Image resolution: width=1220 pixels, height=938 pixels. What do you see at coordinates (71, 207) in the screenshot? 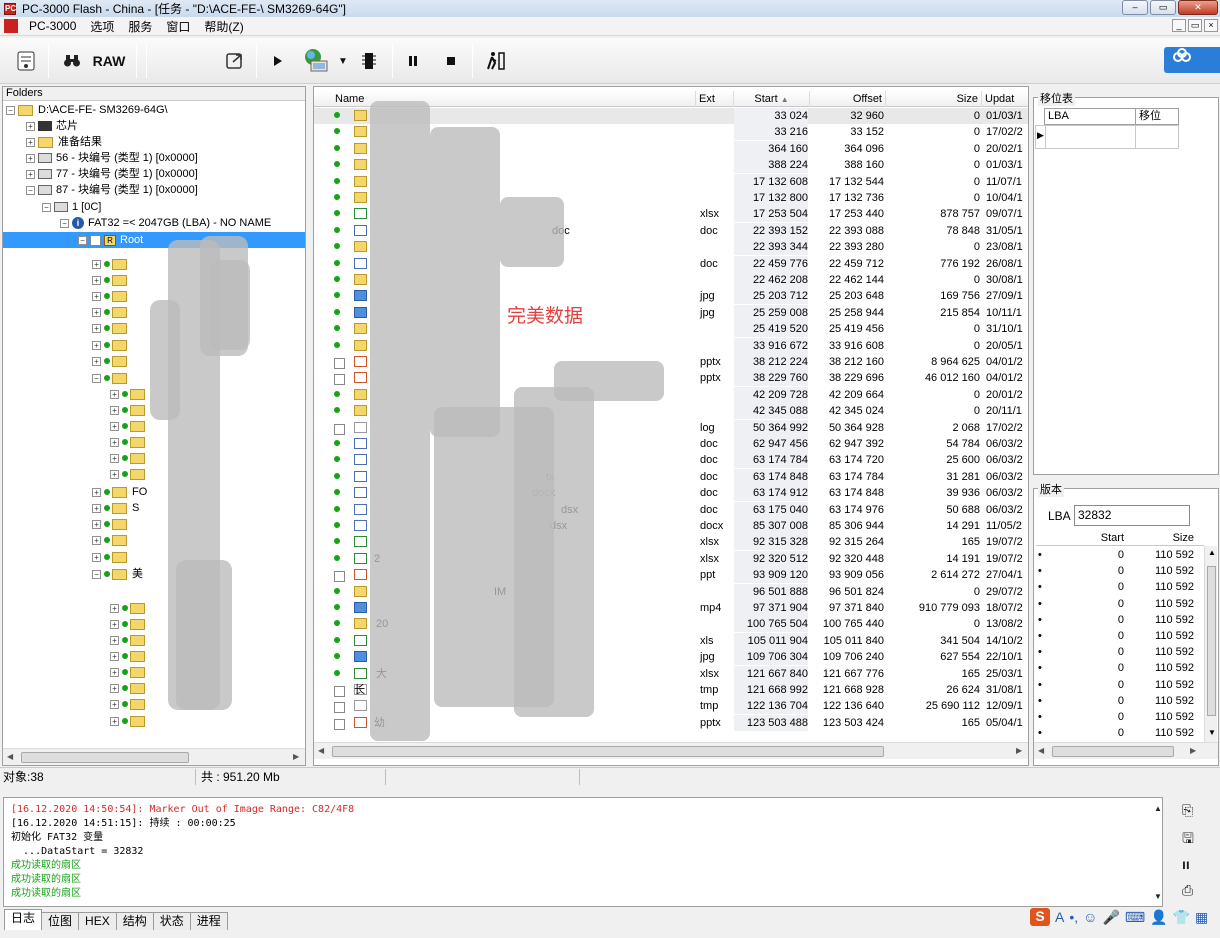
I see `tree-node-drive: − 1 [0C]` at bounding box center [71, 207].